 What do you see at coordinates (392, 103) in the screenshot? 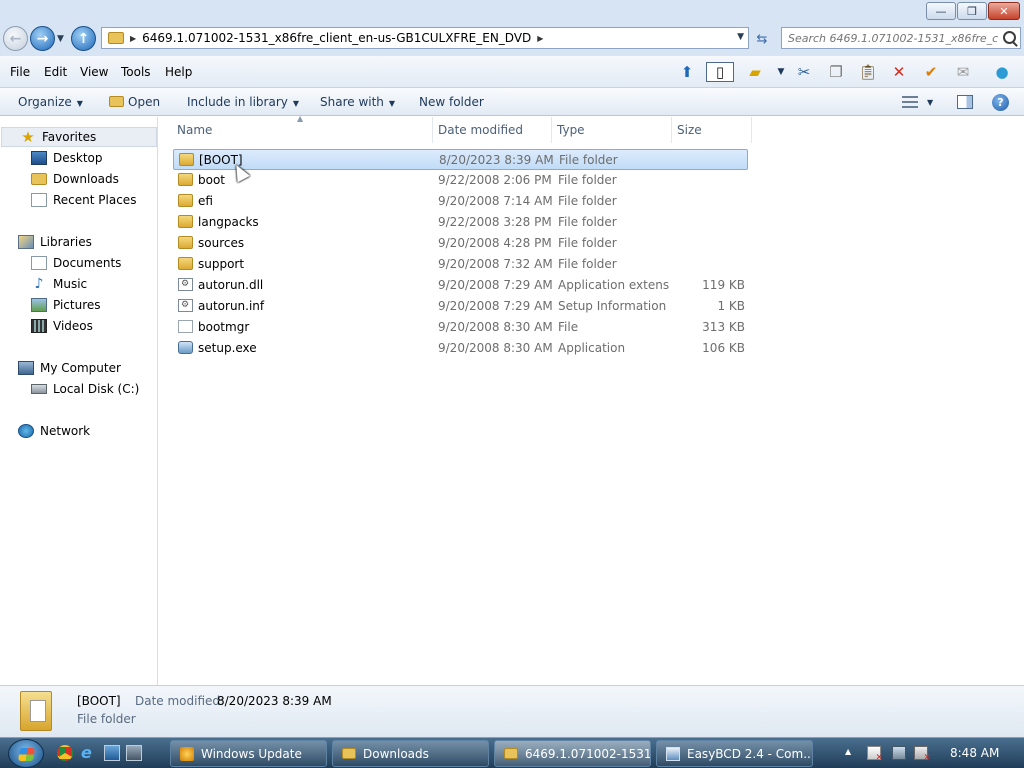
I see `chevron-down-icon: ▼` at bounding box center [392, 103].